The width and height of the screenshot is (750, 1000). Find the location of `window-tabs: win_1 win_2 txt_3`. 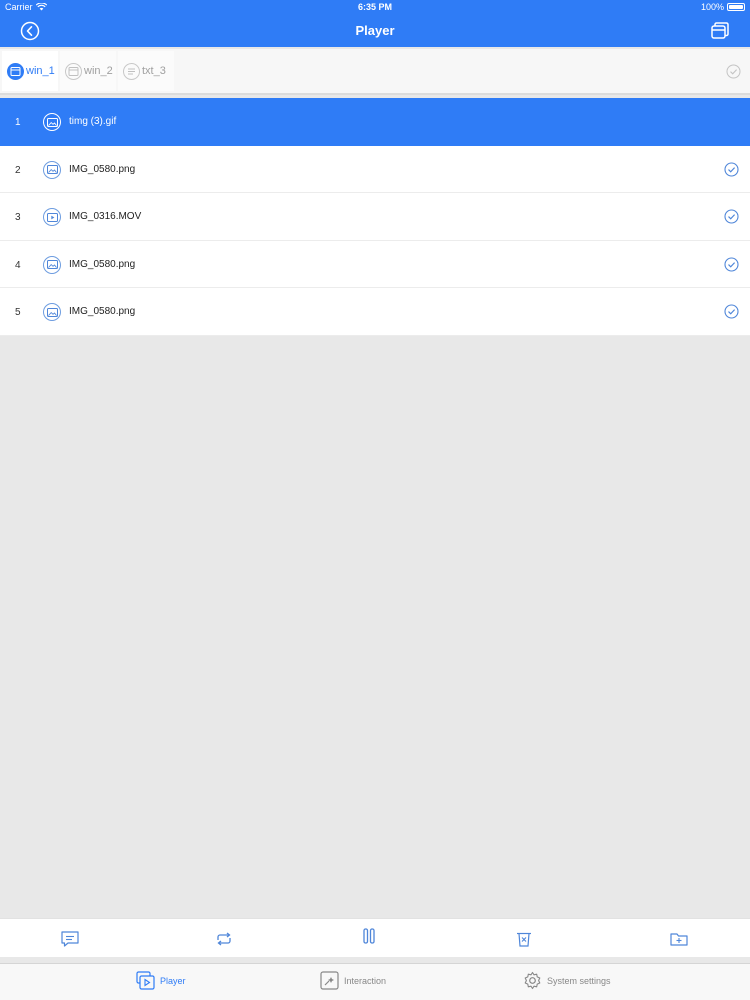

window-tabs: win_1 win_2 txt_3 is located at coordinates (375, 72).